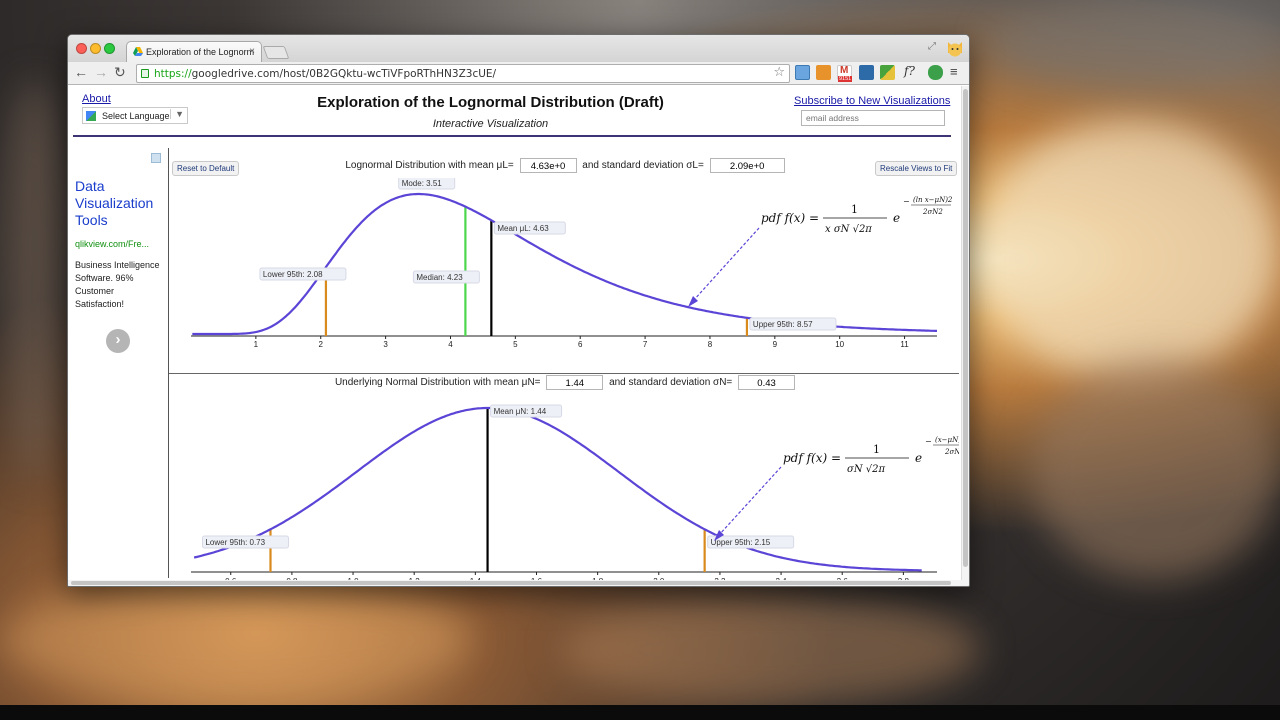 The image size is (1280, 720). What do you see at coordinates (200, 52) in the screenshot?
I see `tab-title: Exploration of the Lognorm` at bounding box center [200, 52].